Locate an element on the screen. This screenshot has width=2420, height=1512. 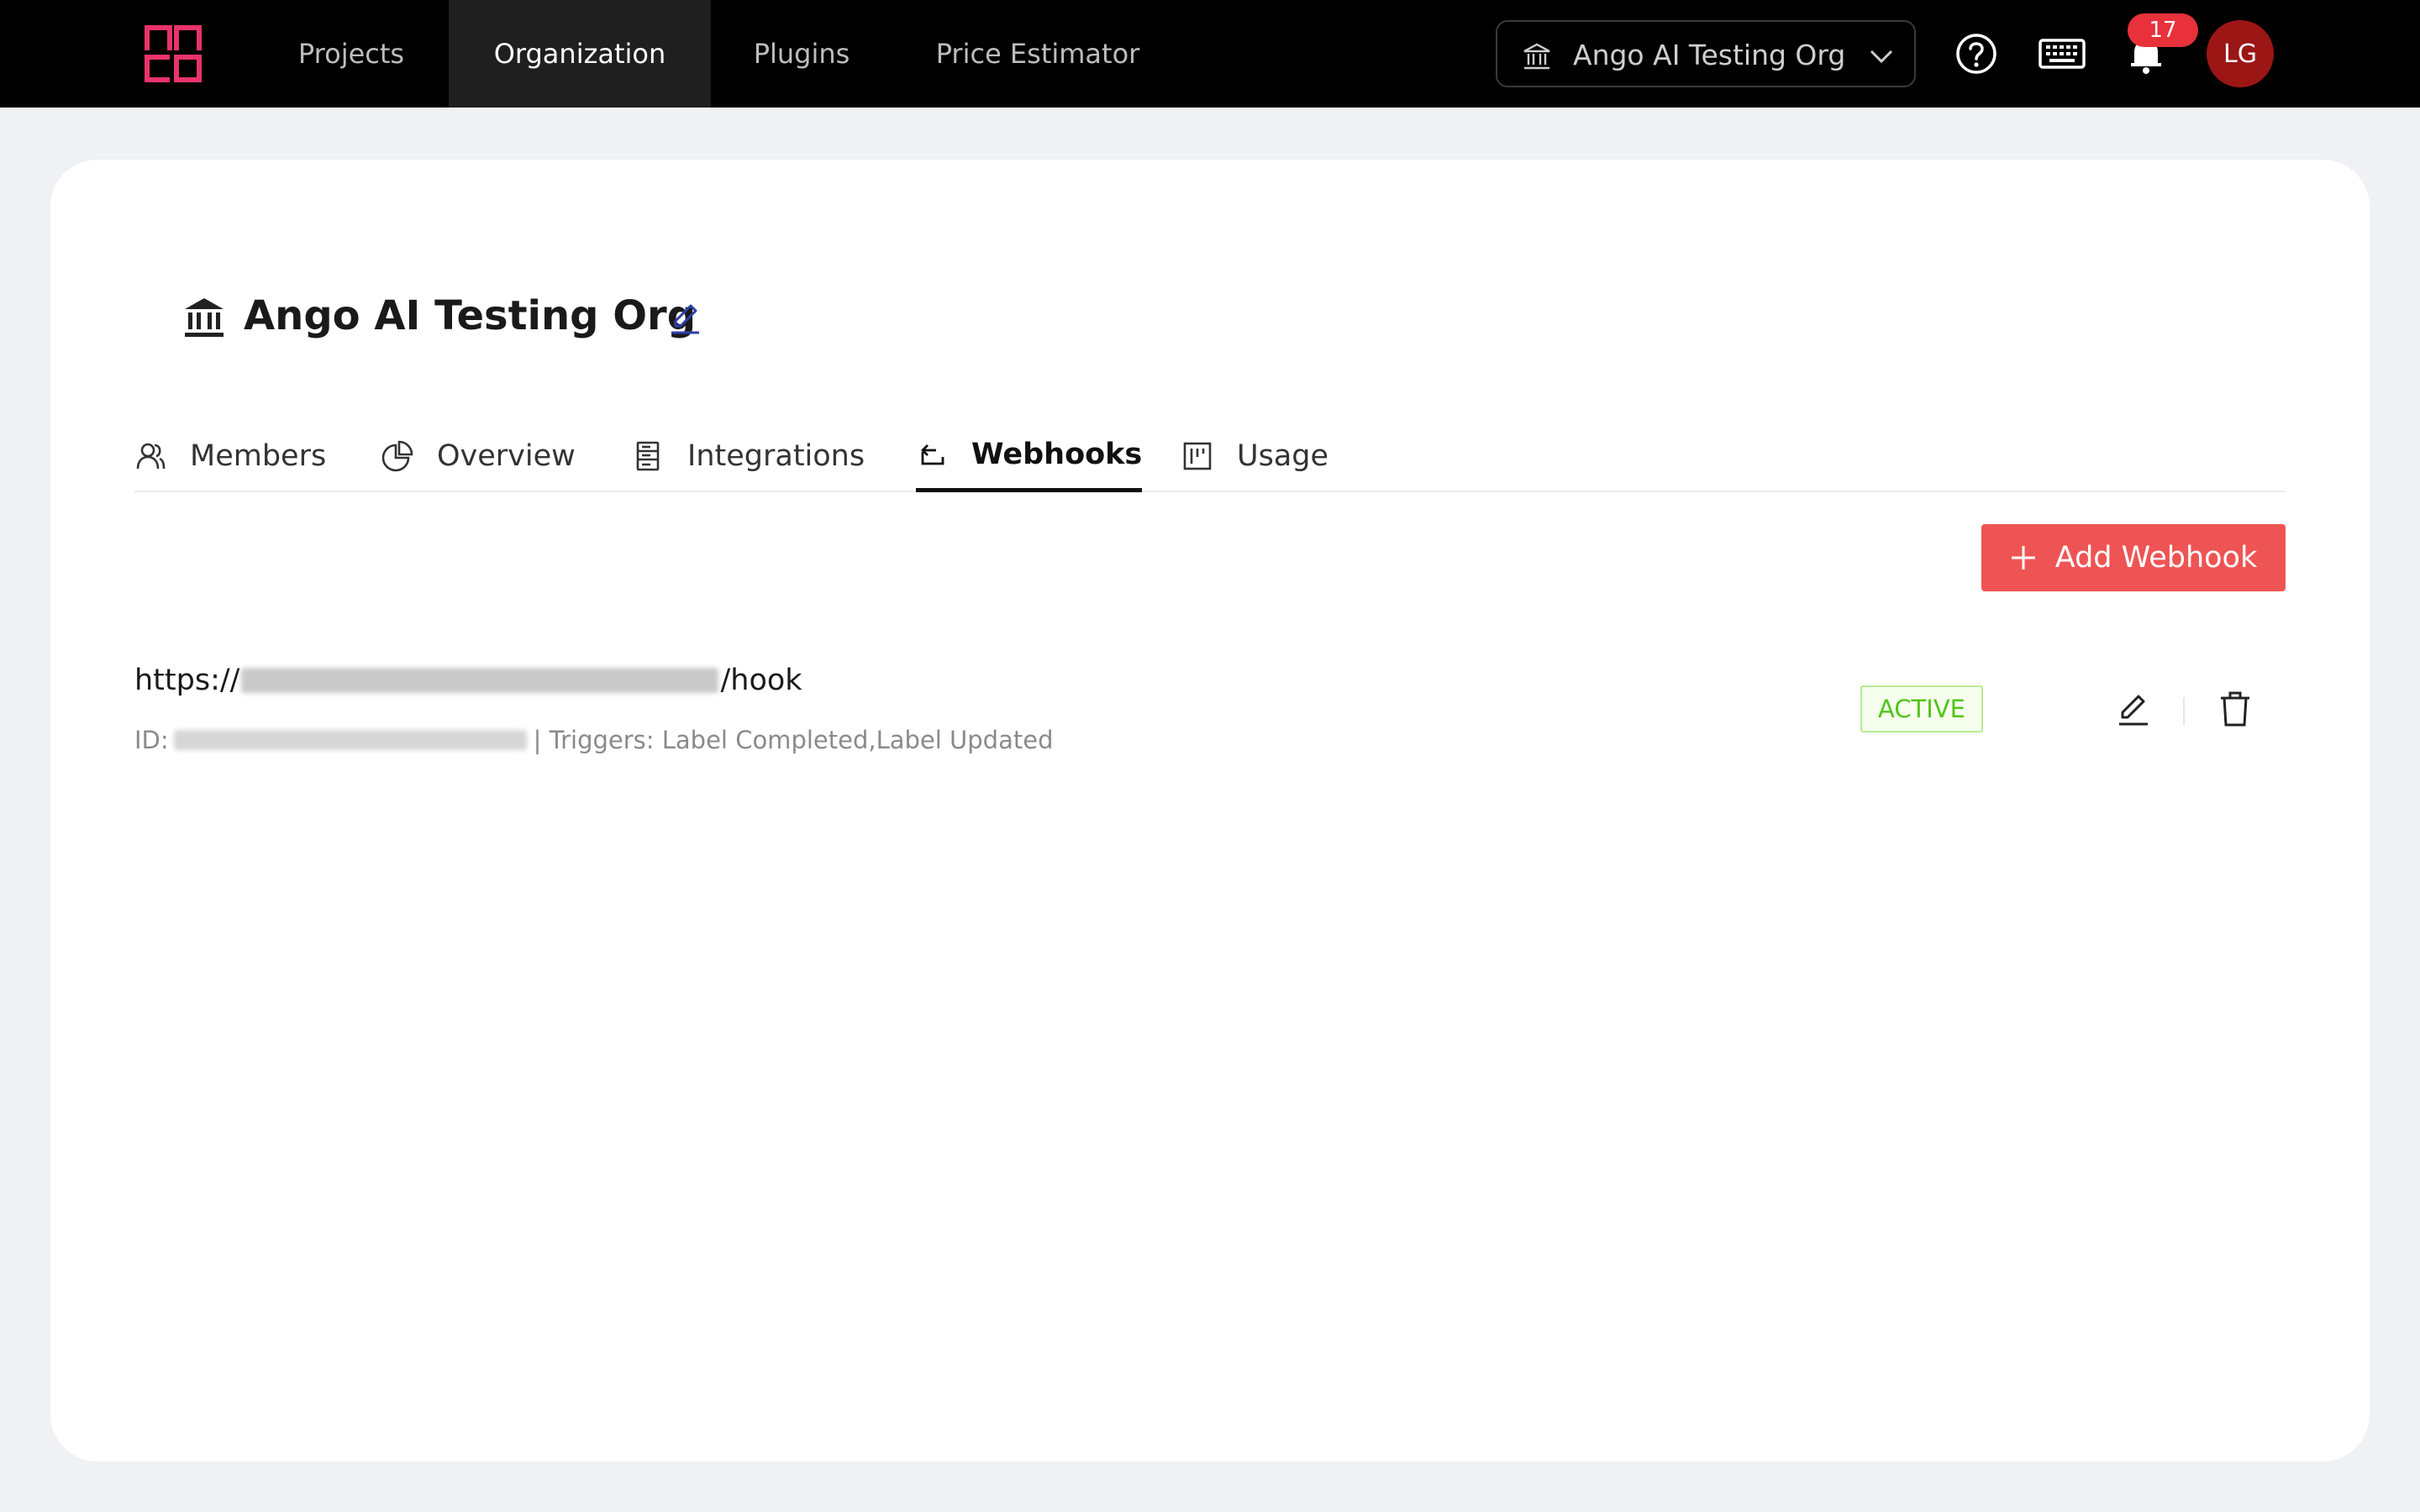
ango-logo is located at coordinates (173, 53).